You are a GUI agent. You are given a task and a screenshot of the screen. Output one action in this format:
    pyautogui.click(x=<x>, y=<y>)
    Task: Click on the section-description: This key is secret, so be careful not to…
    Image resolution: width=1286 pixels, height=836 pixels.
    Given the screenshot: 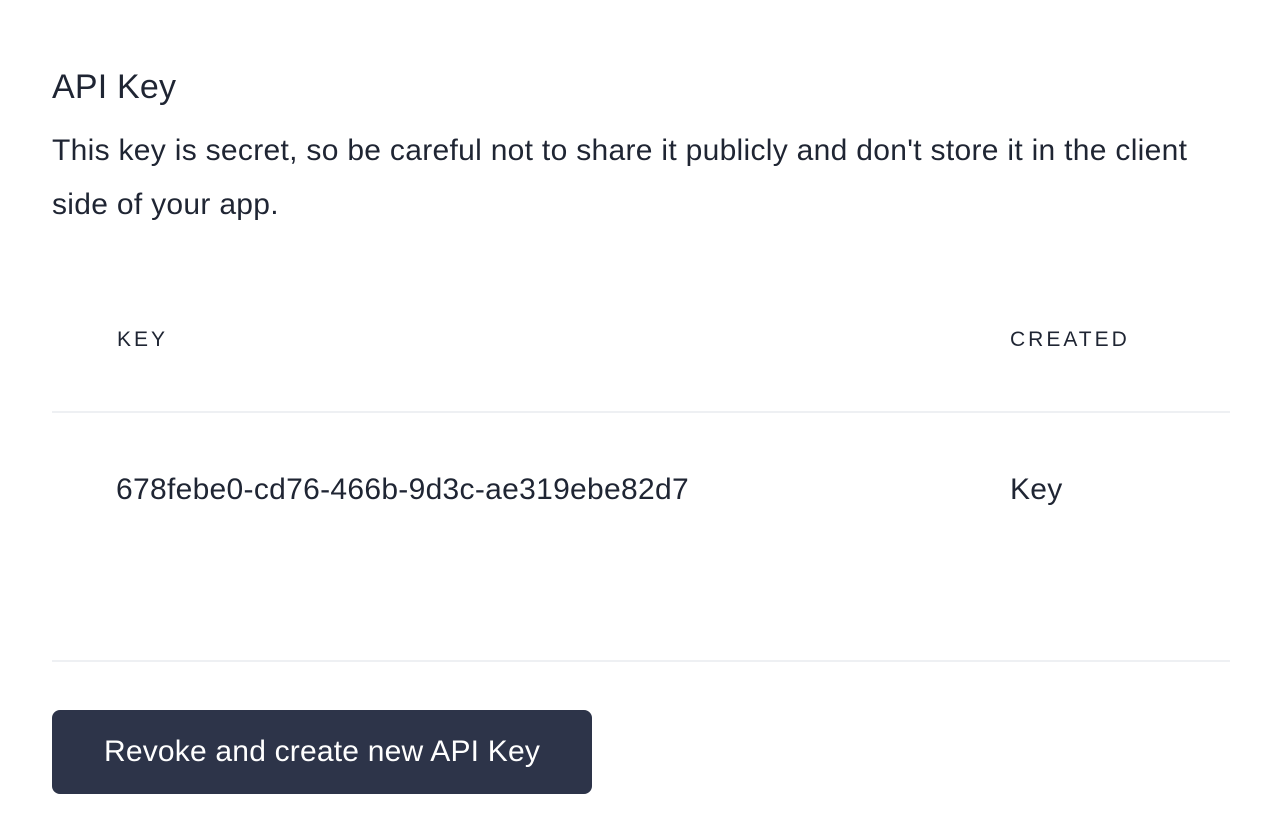 What is the action you would take?
    pyautogui.click(x=620, y=177)
    